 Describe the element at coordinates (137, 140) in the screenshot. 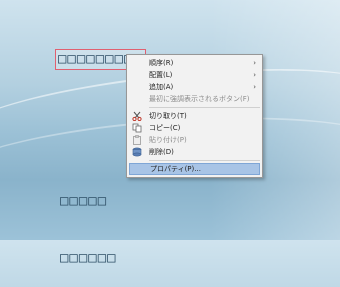

I see `paste-icon` at that location.